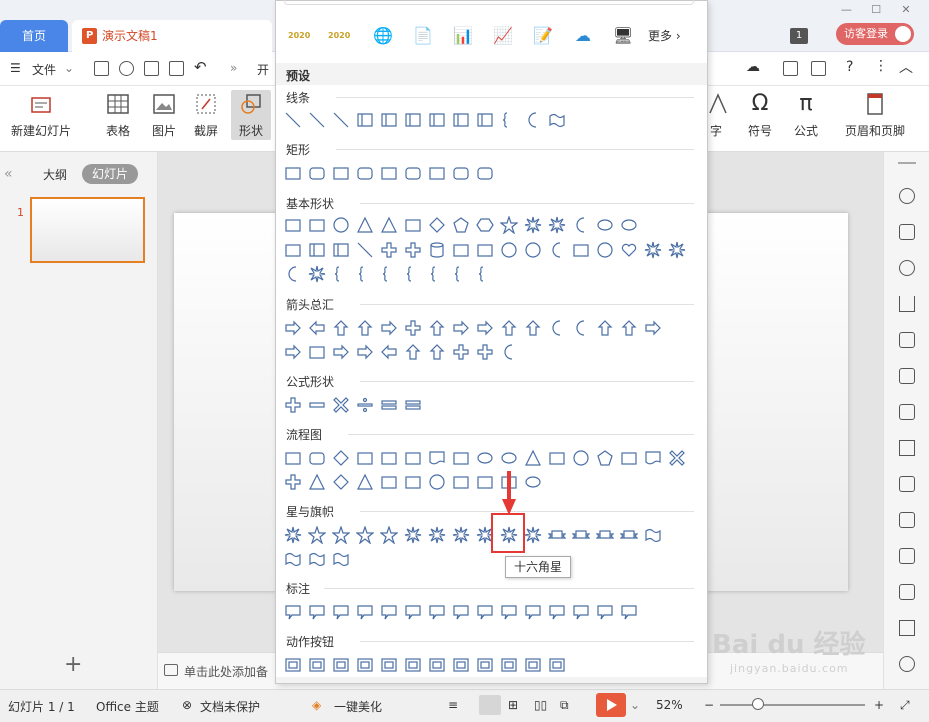 The height and width of the screenshot is (722, 929). What do you see at coordinates (126, 68) in the screenshot?
I see `export-pdf-icon` at bounding box center [126, 68].